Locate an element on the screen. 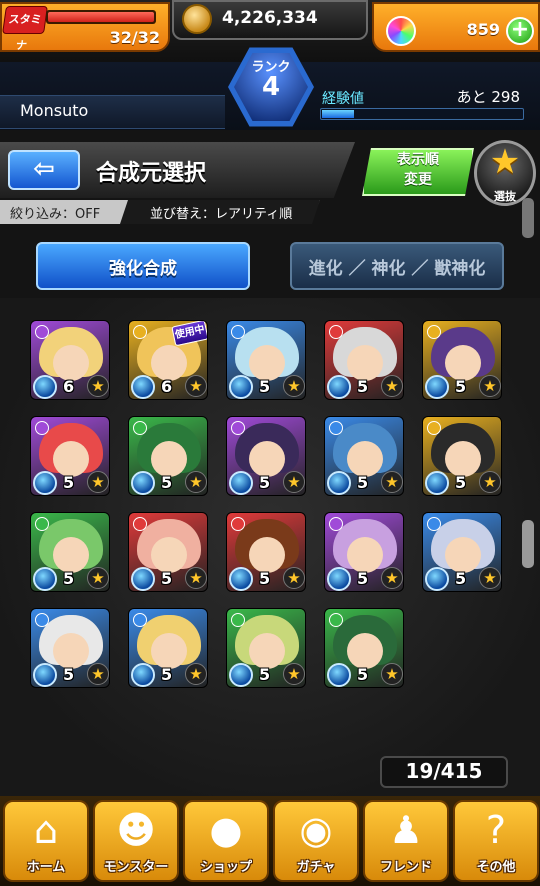 The width and height of the screenshot is (540, 886). tab-evolve-label: 進化 ／ 神化 ／ 獣神化 is located at coordinates (397, 266).